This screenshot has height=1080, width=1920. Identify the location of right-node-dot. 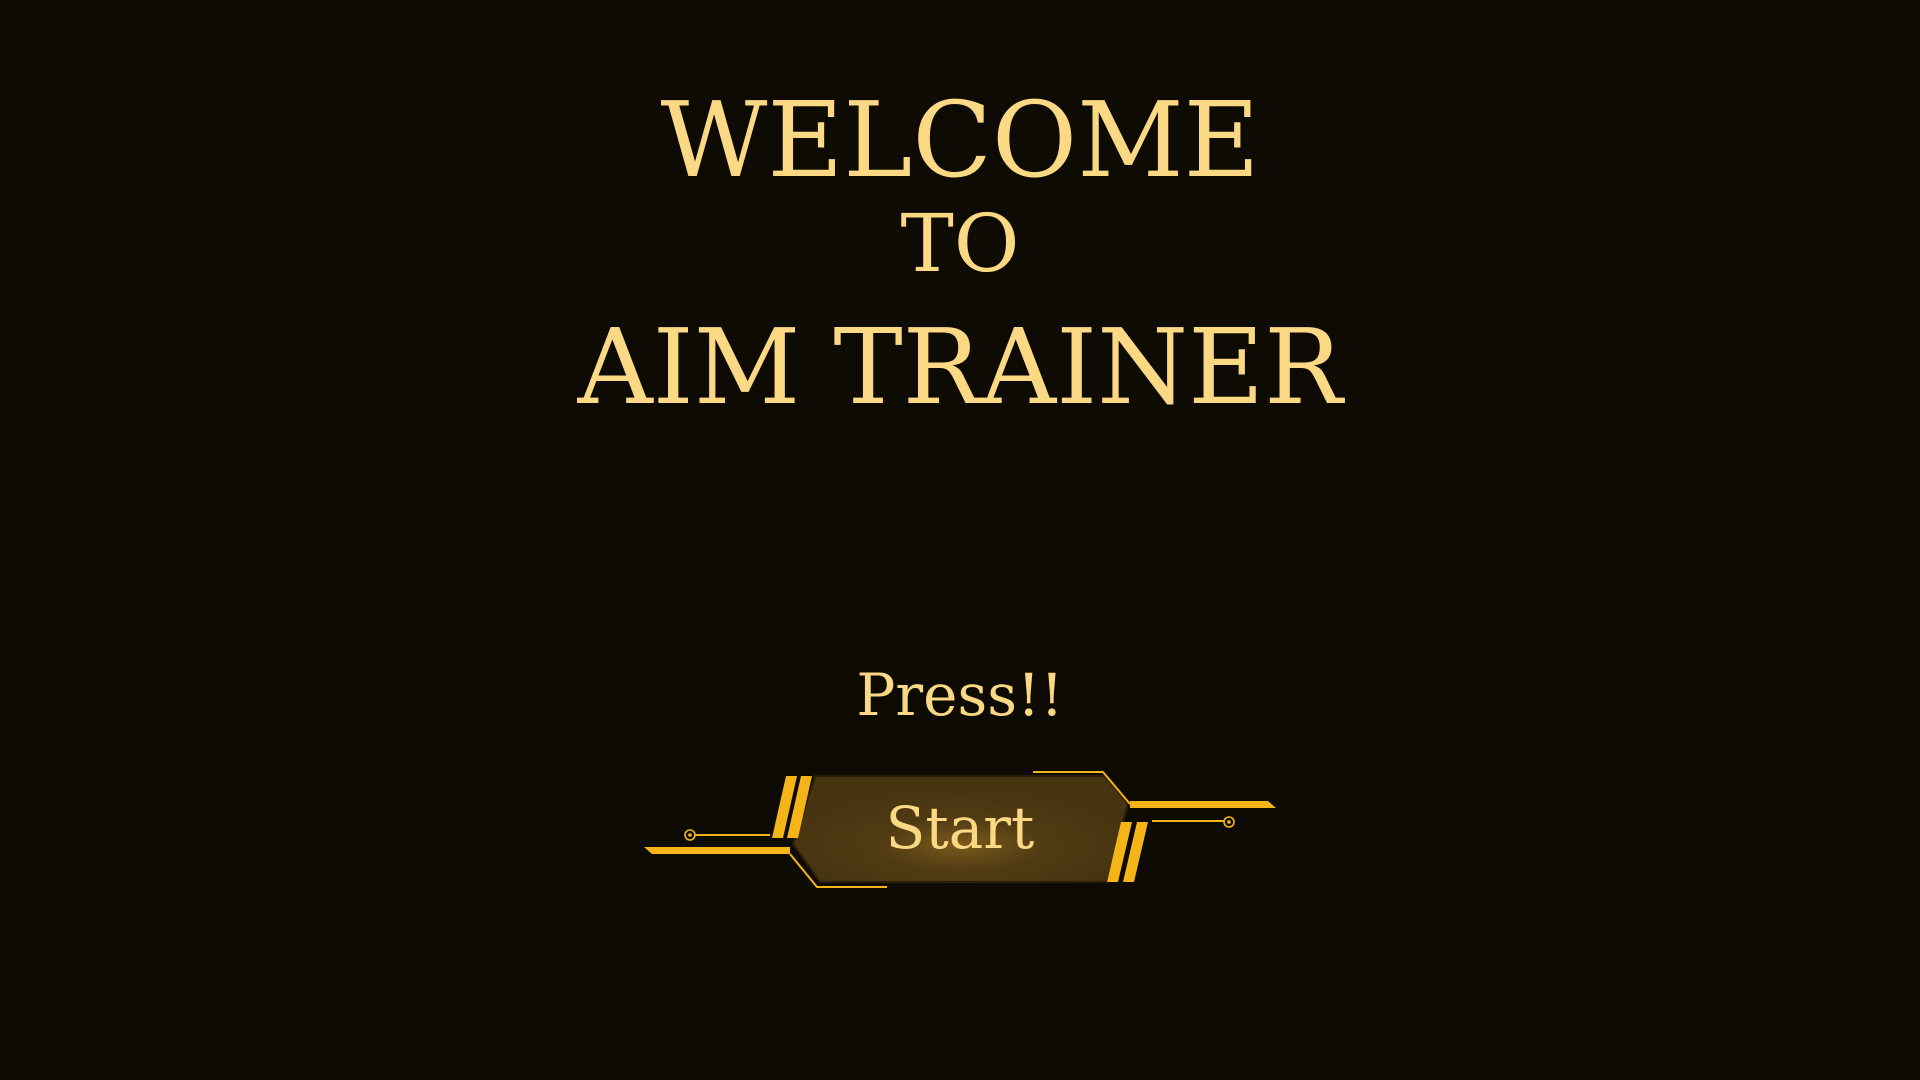
(1229, 822).